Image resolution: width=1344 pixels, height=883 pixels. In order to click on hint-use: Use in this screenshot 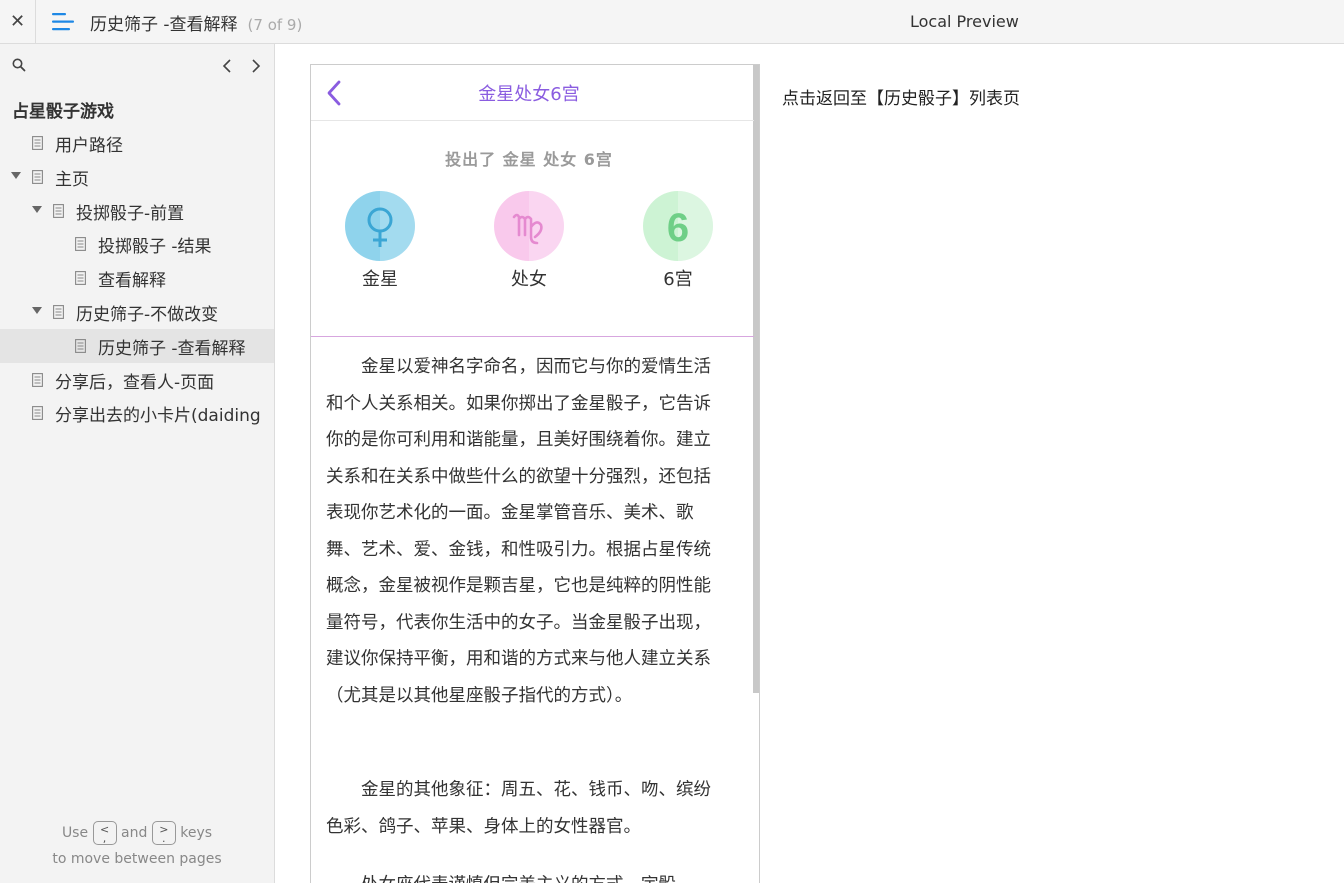, I will do `click(75, 833)`.